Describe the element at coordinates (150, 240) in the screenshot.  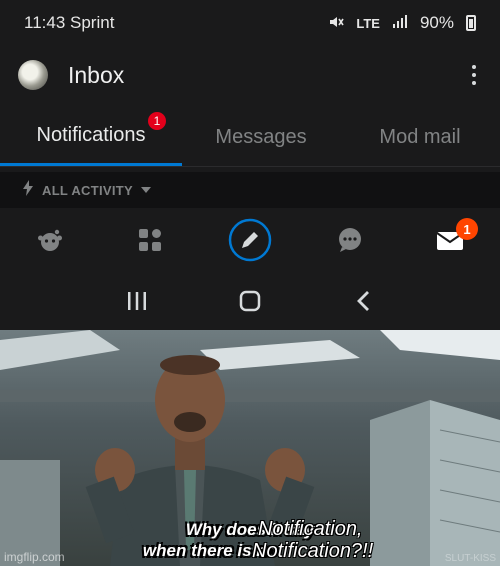
I see `communities-icon` at that location.